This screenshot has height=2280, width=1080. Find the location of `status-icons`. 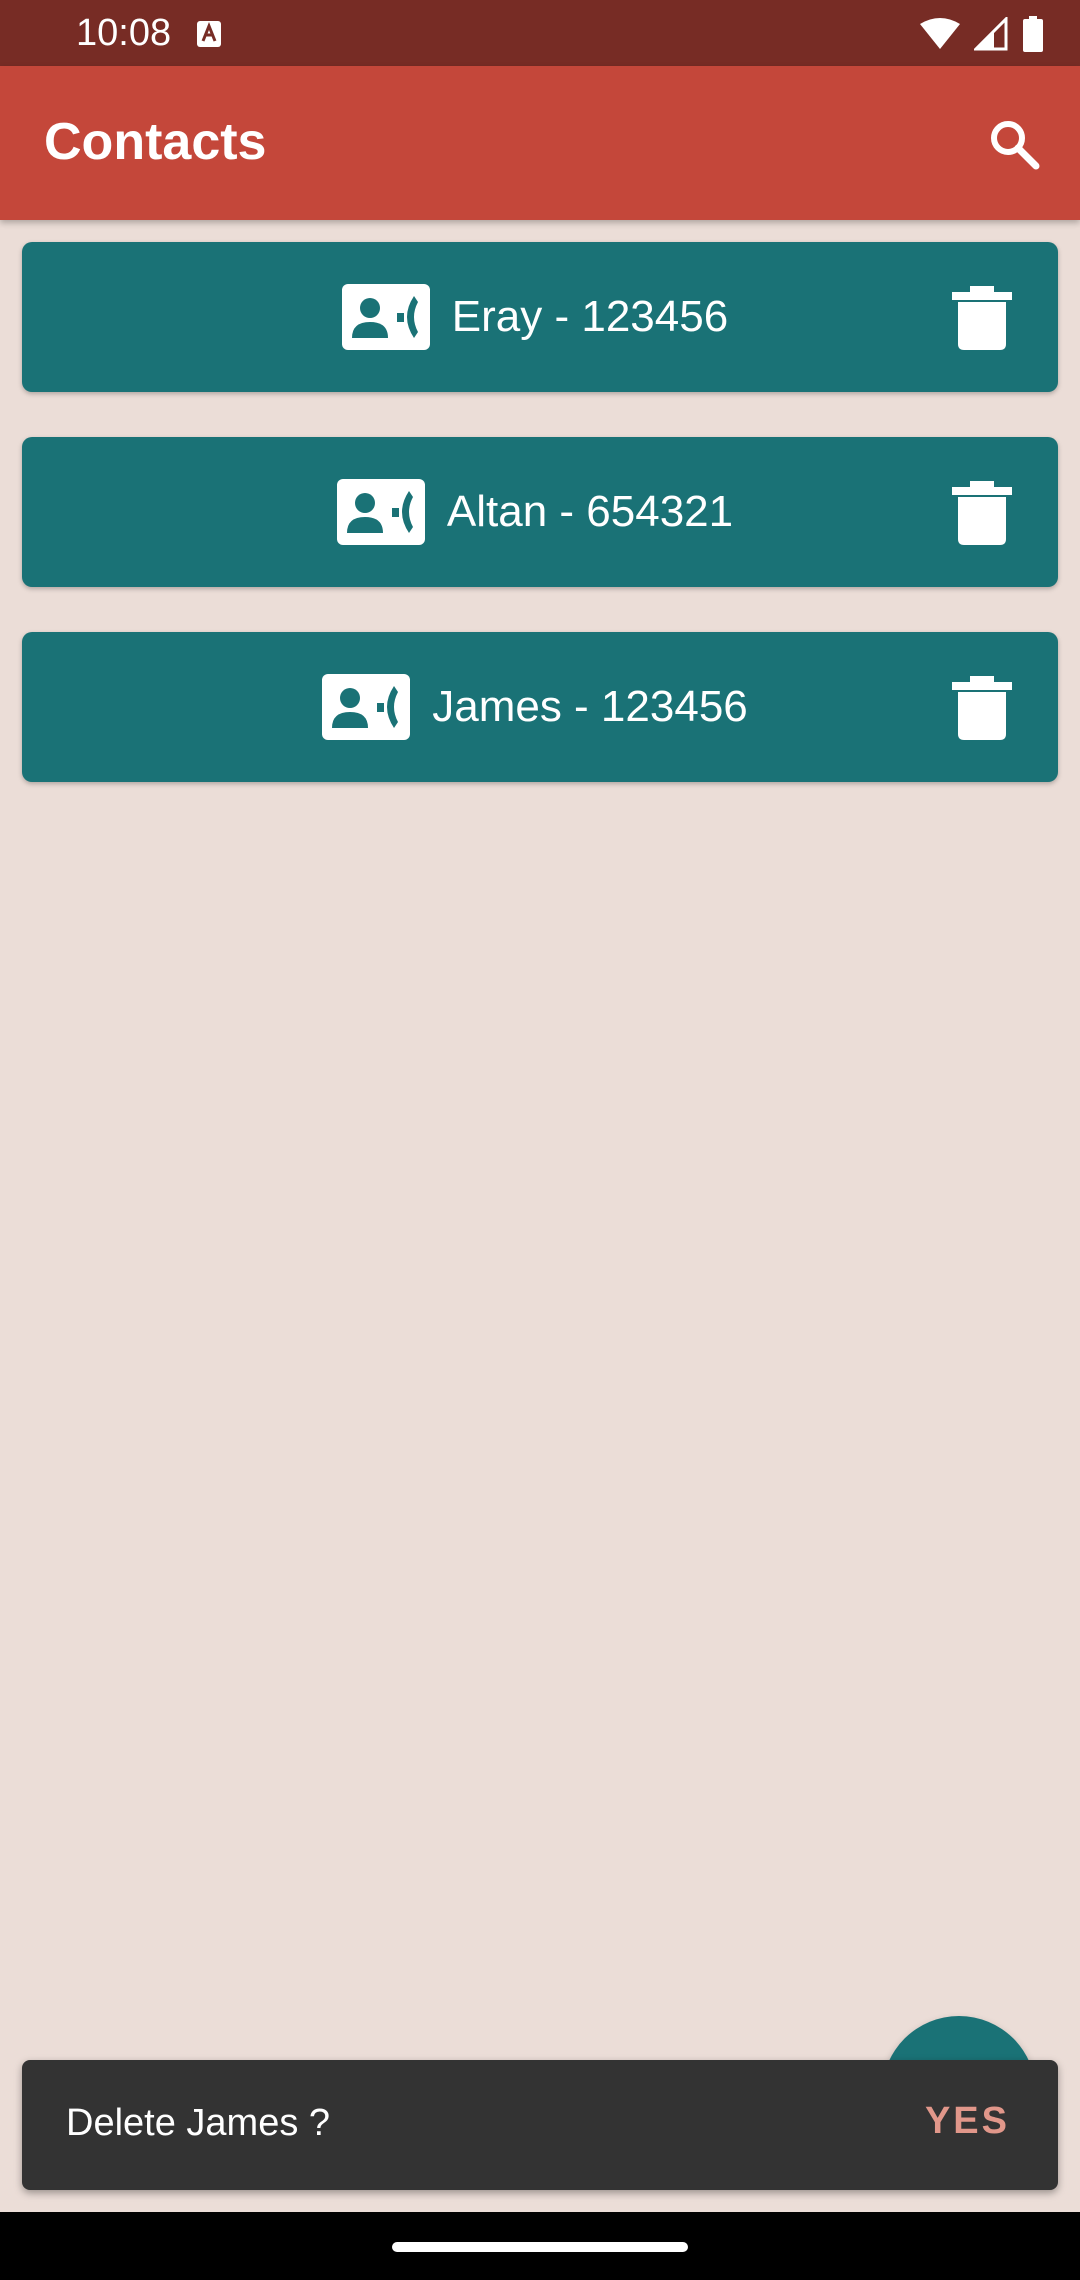

status-icons is located at coordinates (982, 36).